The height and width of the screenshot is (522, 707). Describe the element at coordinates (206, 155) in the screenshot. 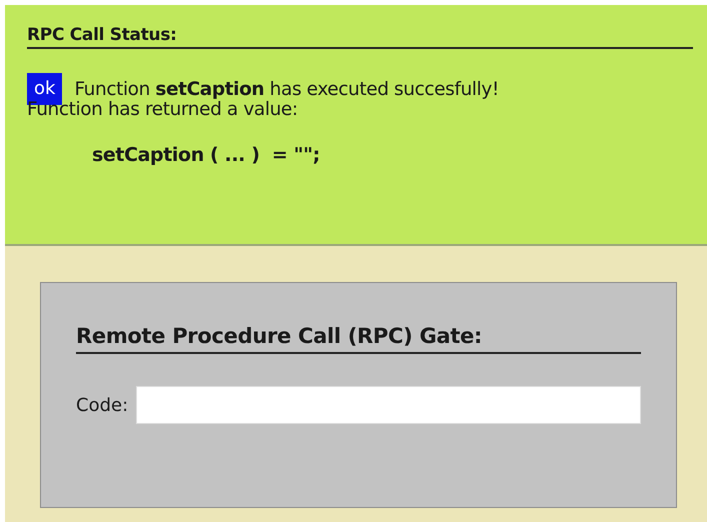

I see `result-expression: setCaption ( ... ) = "";` at that location.